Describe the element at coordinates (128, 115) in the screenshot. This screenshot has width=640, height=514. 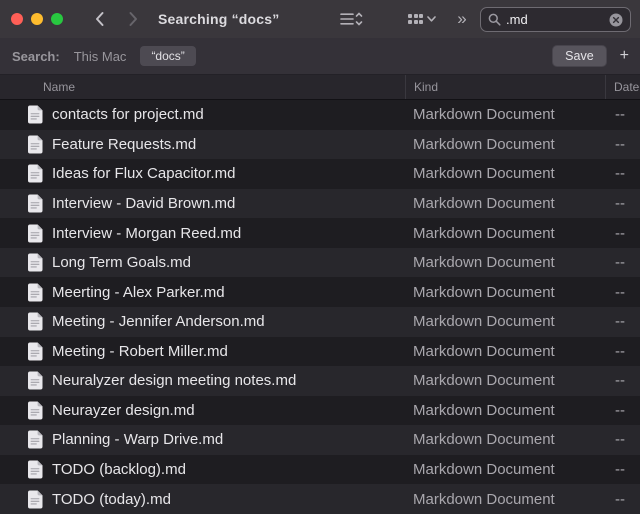
I see `file-name: contacts for project.md` at that location.